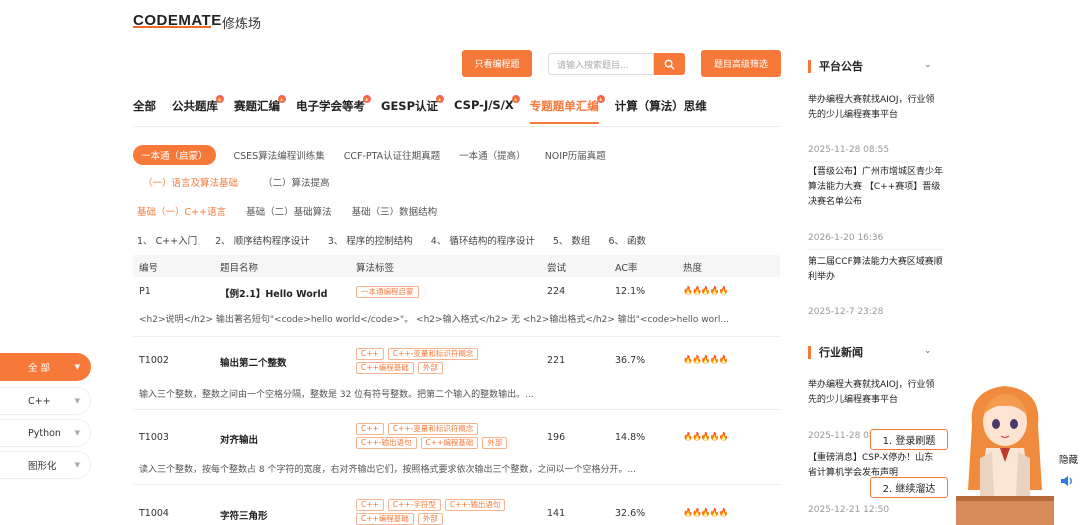 This screenshot has width=1080, height=525. Describe the element at coordinates (660, 106) in the screenshot. I see `tab-label: 计算（算法）思维` at that location.